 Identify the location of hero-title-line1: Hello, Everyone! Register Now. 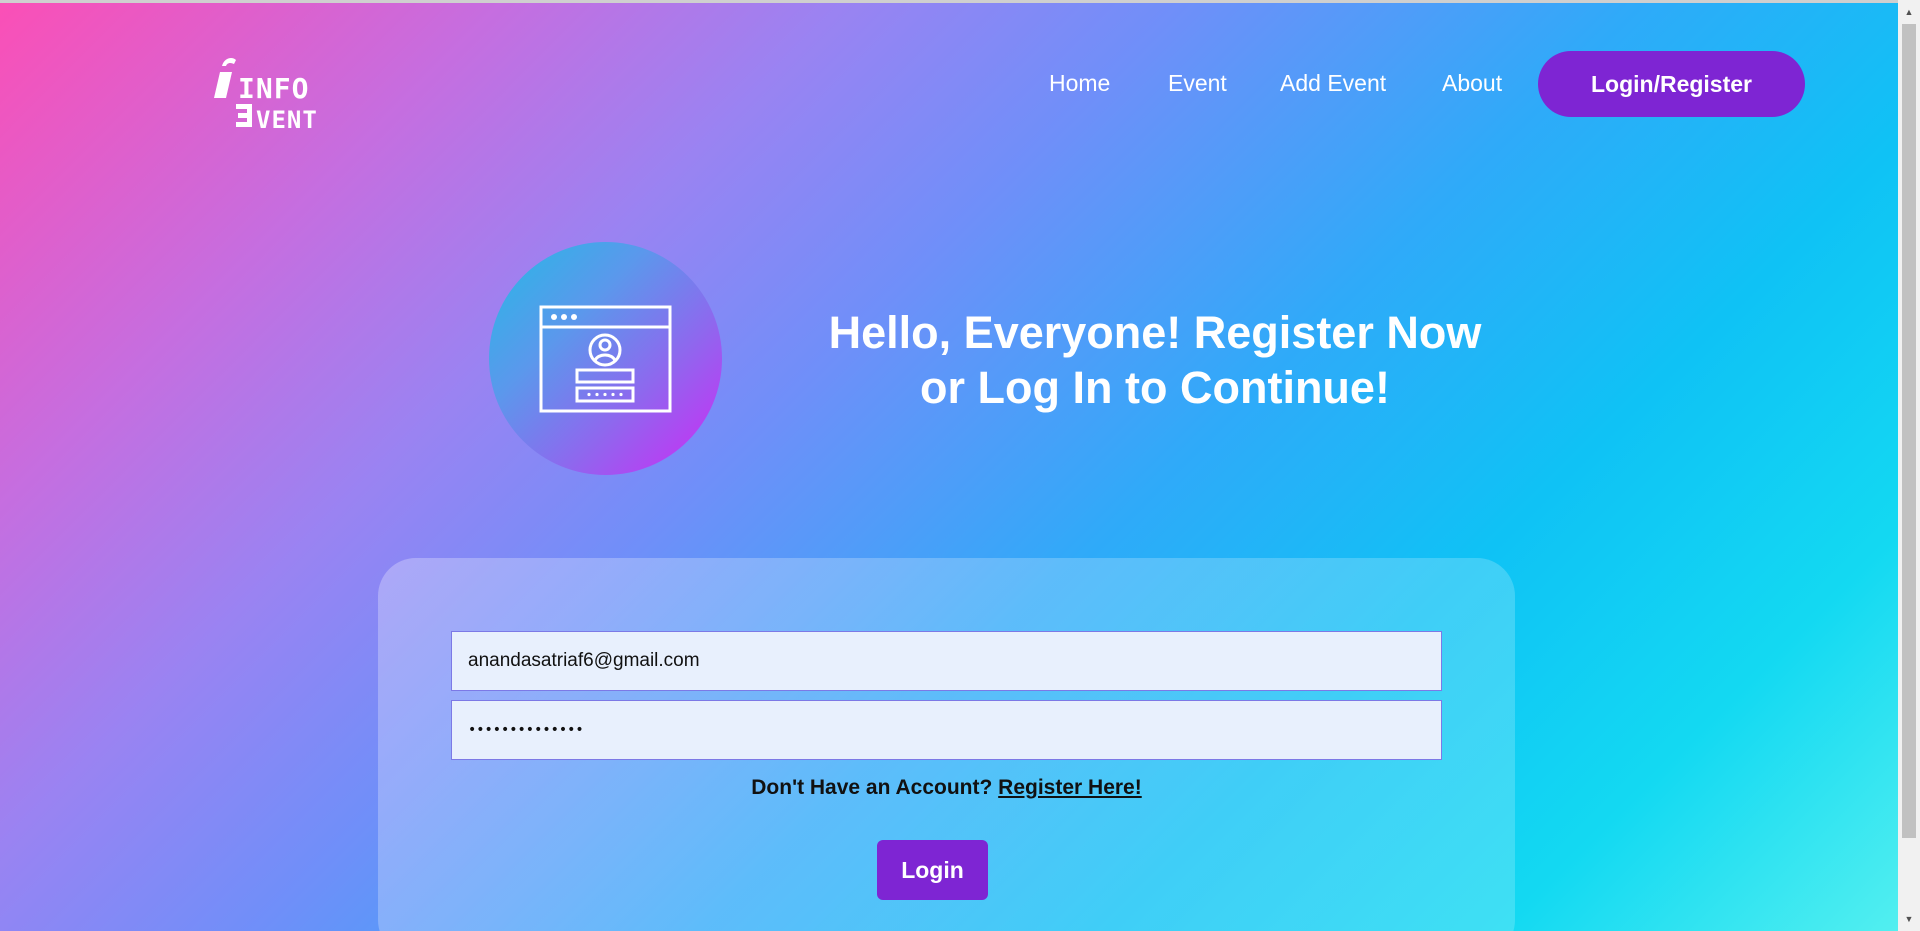
(1155, 332).